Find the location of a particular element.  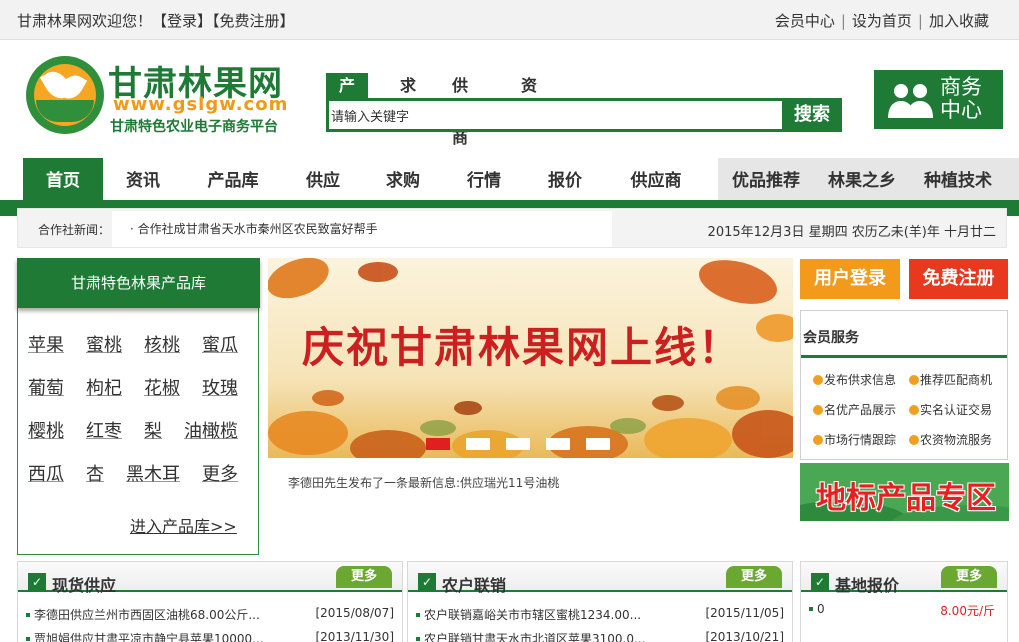

business-center-line1: 商务 is located at coordinates (961, 87).